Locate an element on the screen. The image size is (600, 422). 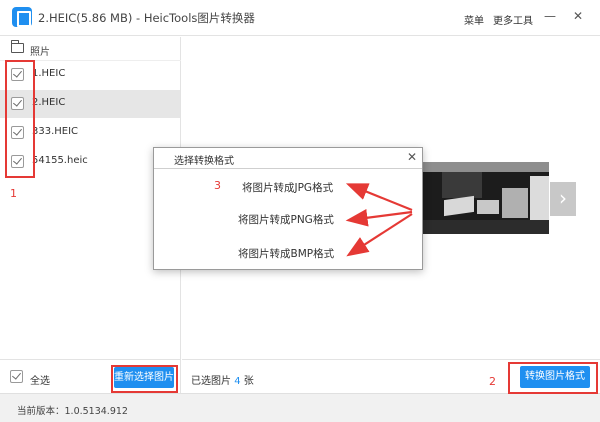
arrow-to-bmp is located at coordinates (379, 235).